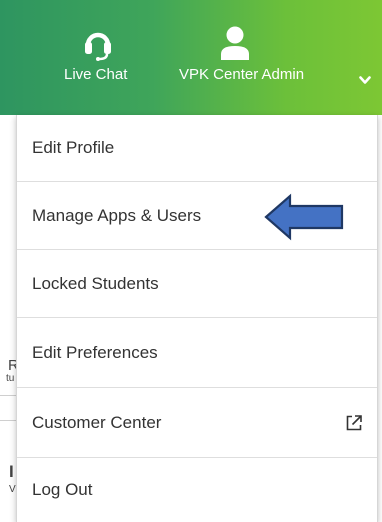 The image size is (382, 522). I want to click on menu-item-label: Log Out, so click(62, 489).